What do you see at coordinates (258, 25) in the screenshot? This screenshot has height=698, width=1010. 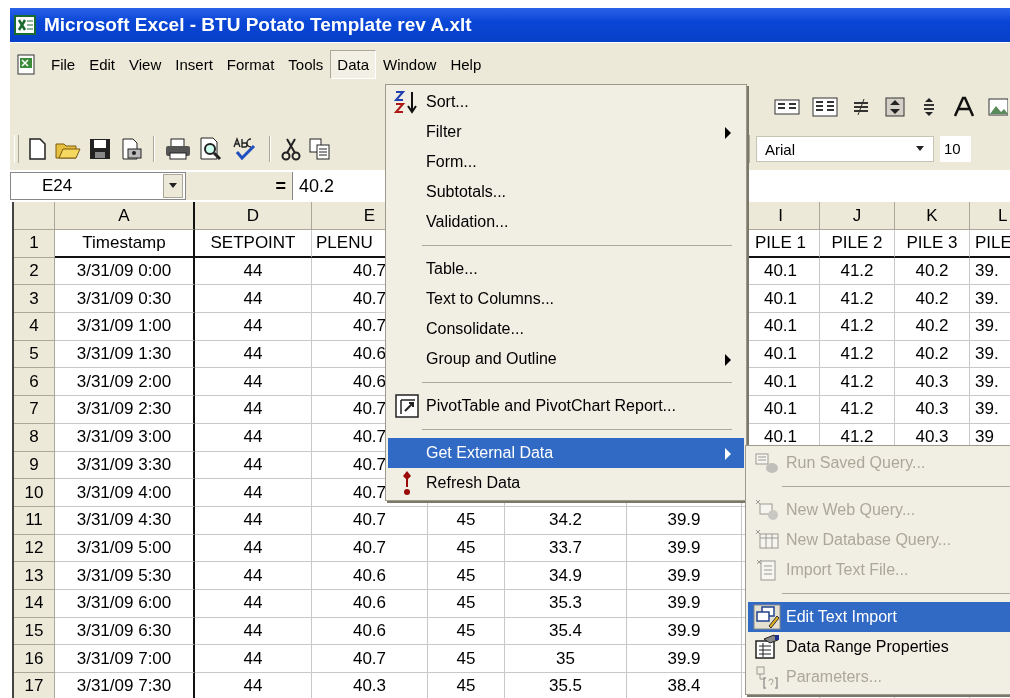 I see `window-title: Microsoft Excel - BTU Potato Template rev A.xlt` at bounding box center [258, 25].